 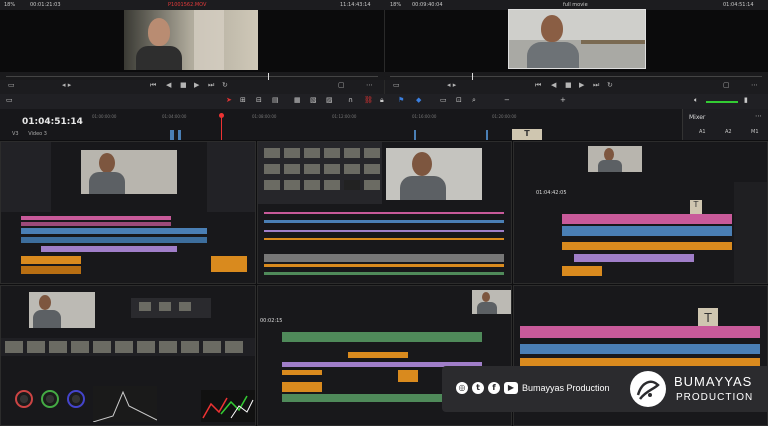 What do you see at coordinates (755, 132) in the screenshot?
I see `mixer-channel: M1` at bounding box center [755, 132].